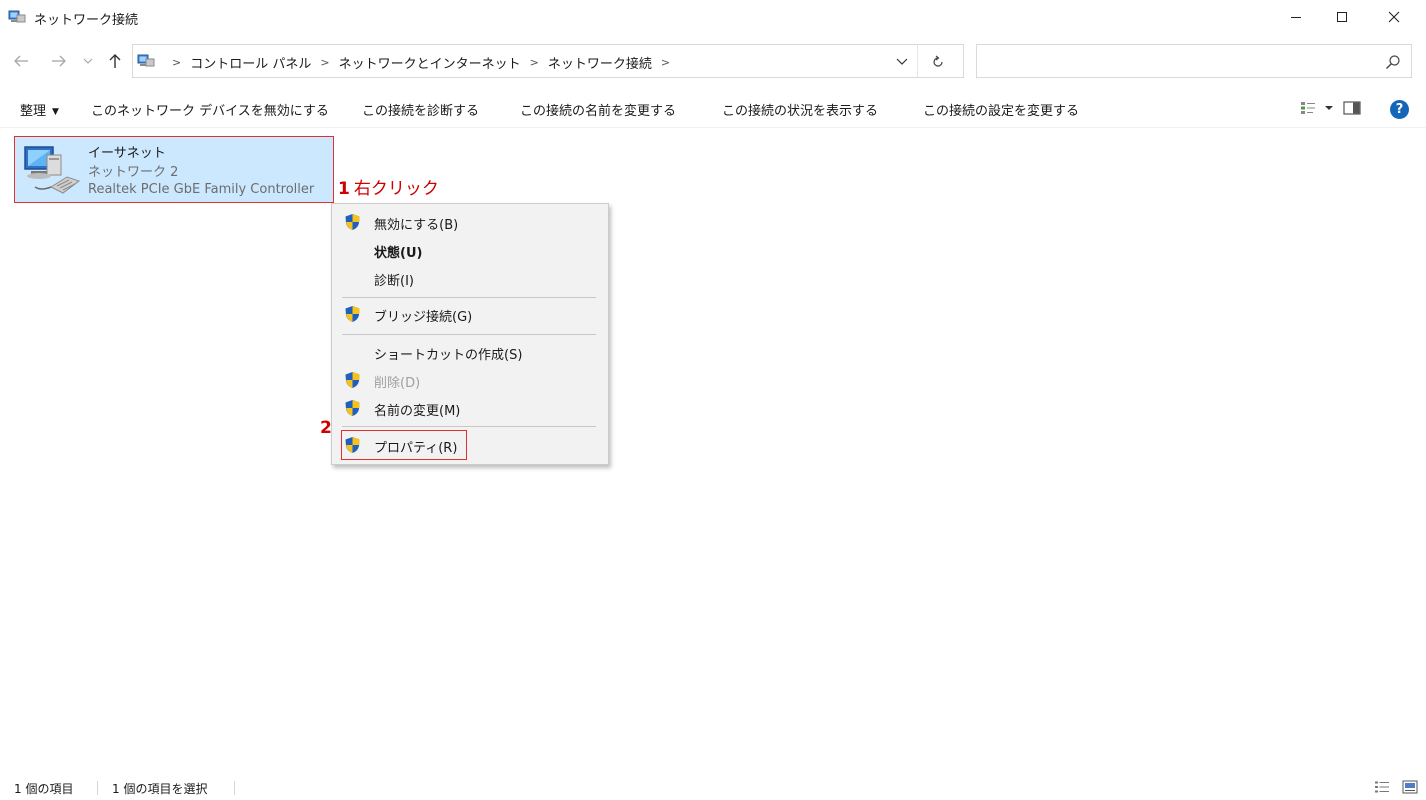 The height and width of the screenshot is (800, 1426). I want to click on address-history-button, so click(902, 62).